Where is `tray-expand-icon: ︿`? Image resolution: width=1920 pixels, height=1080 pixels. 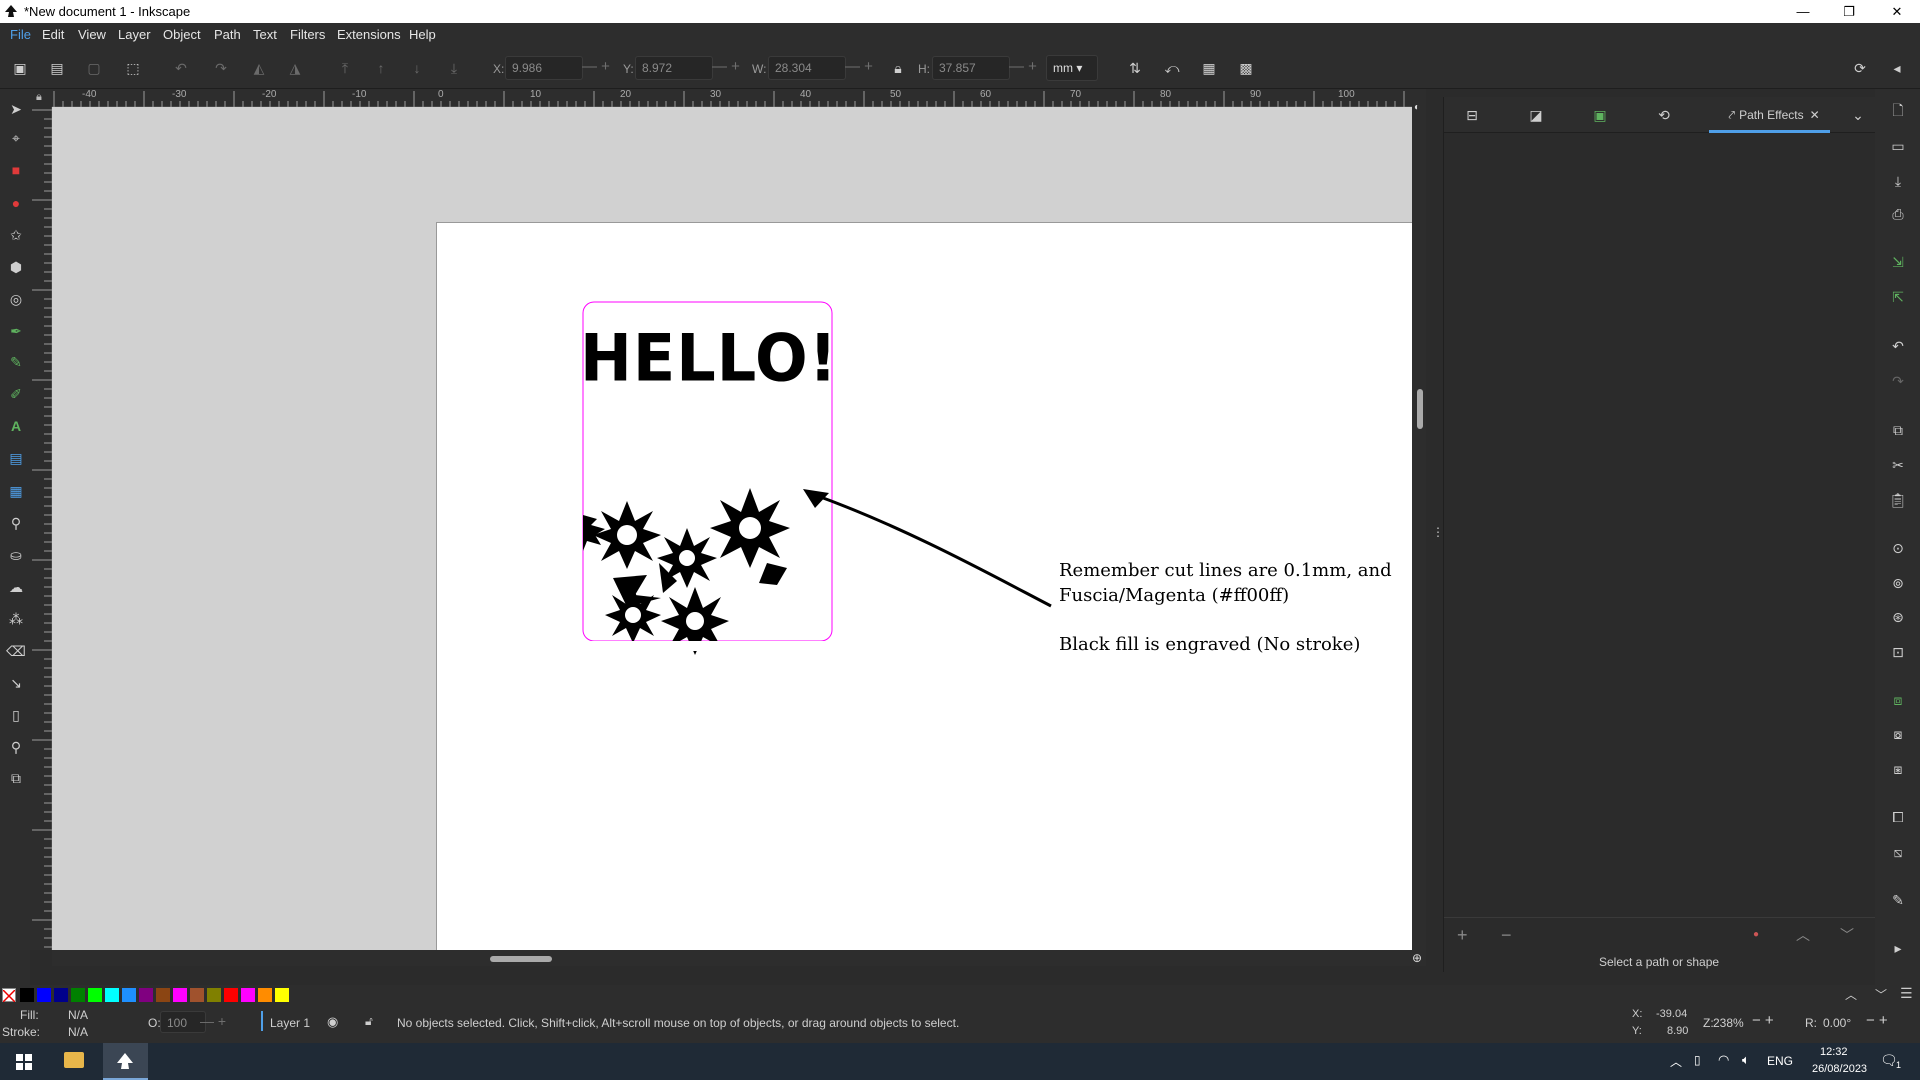 tray-expand-icon: ︿ is located at coordinates (1676, 1061).